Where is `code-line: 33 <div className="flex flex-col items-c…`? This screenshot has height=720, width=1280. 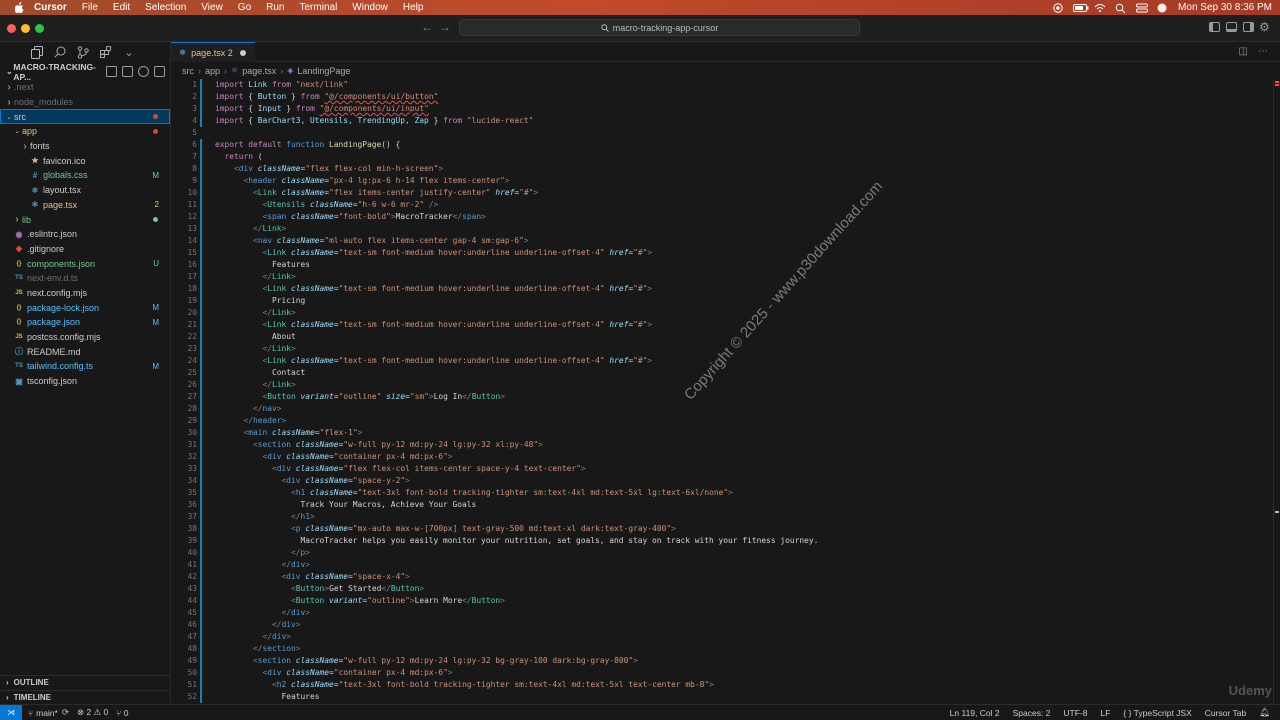
code-line: 33 <div className="flex flex-col items-c… is located at coordinates (721, 469).